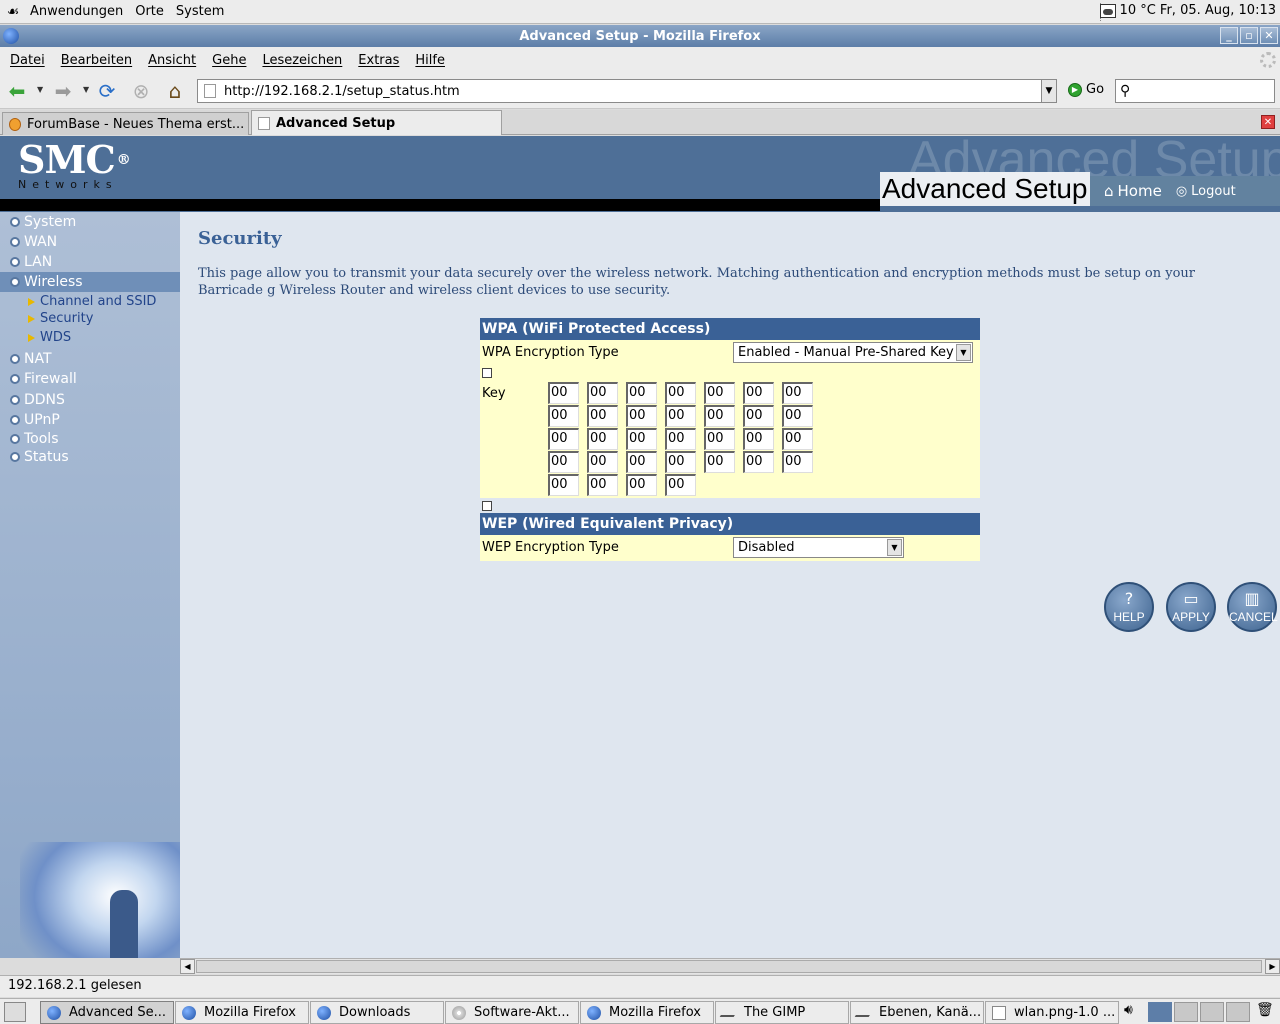 The height and width of the screenshot is (1024, 1280). Describe the element at coordinates (430, 60) in the screenshot. I see `menu-hilfe: Hilfe` at that location.